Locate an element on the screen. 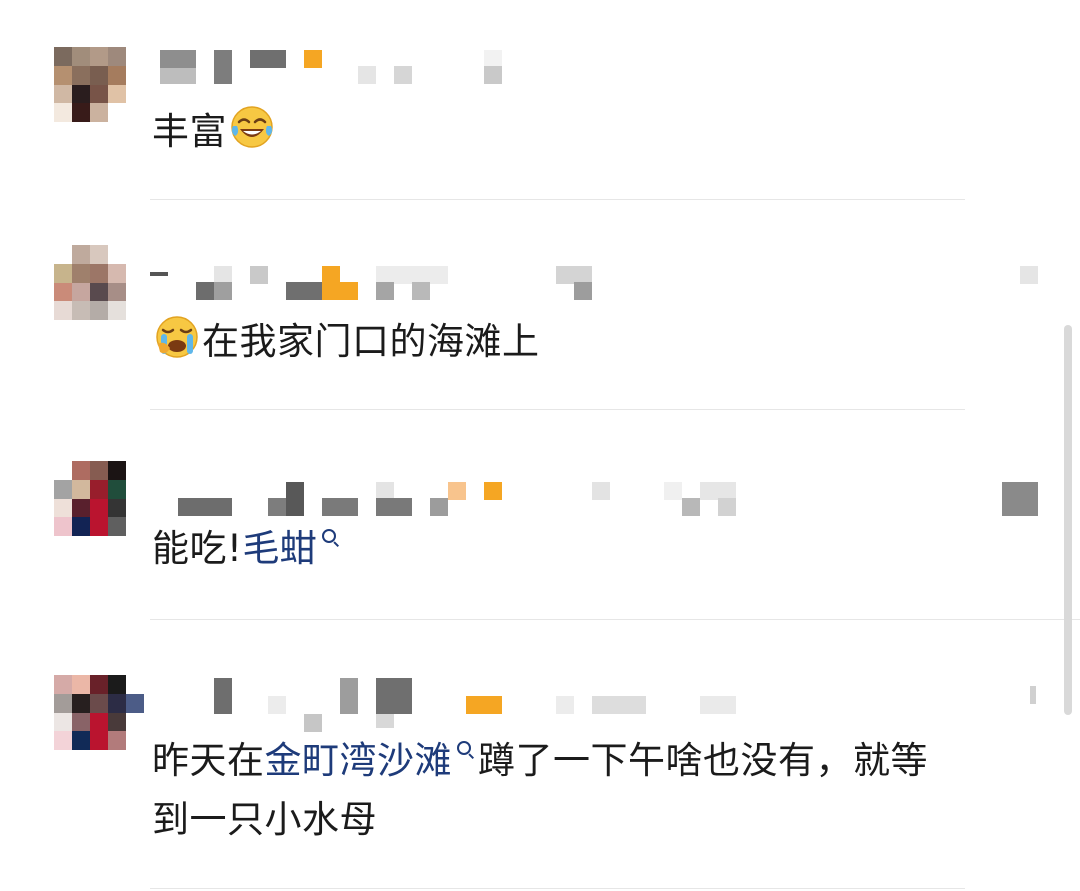  comment-text-before: 丰富 is located at coordinates (189, 131).